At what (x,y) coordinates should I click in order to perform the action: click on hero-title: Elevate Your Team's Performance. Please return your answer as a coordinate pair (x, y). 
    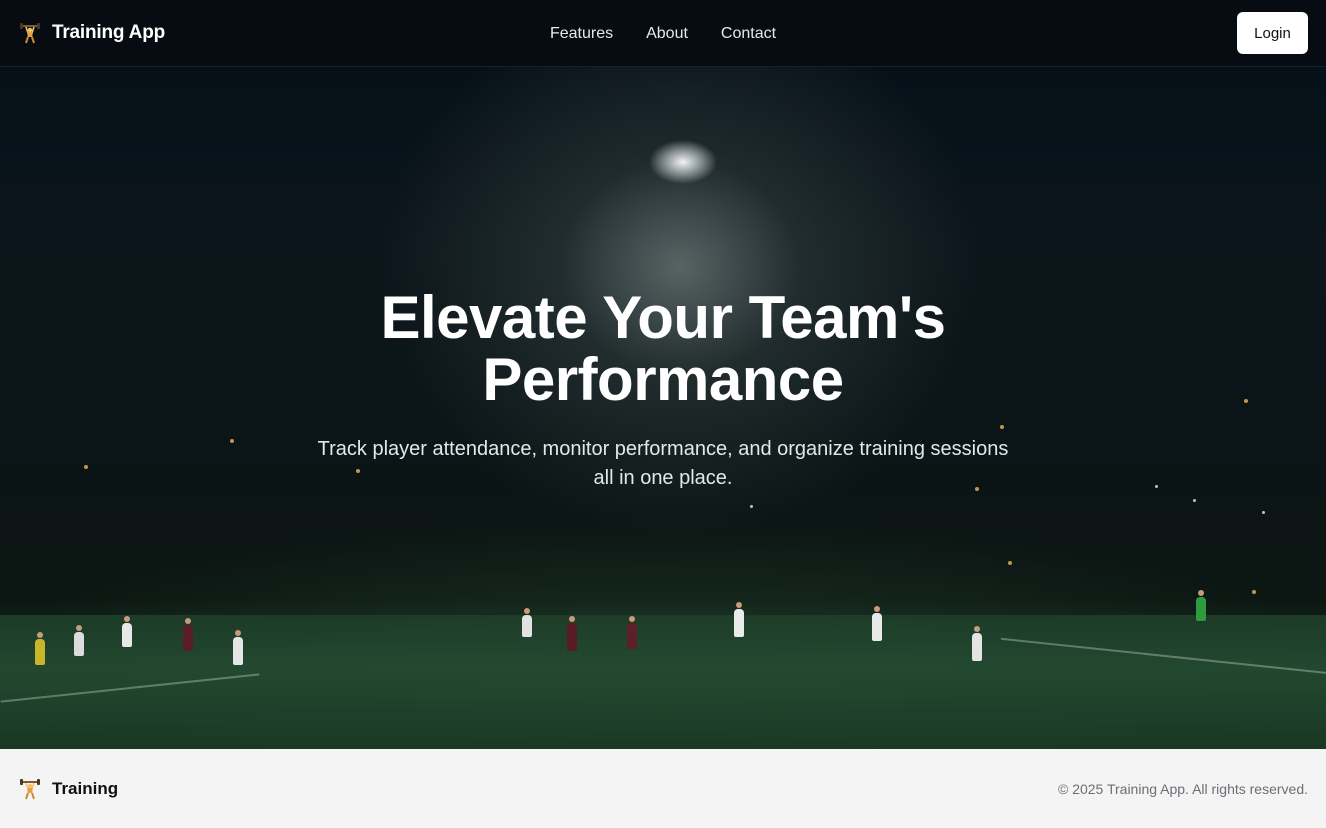
    Looking at the image, I should click on (663, 348).